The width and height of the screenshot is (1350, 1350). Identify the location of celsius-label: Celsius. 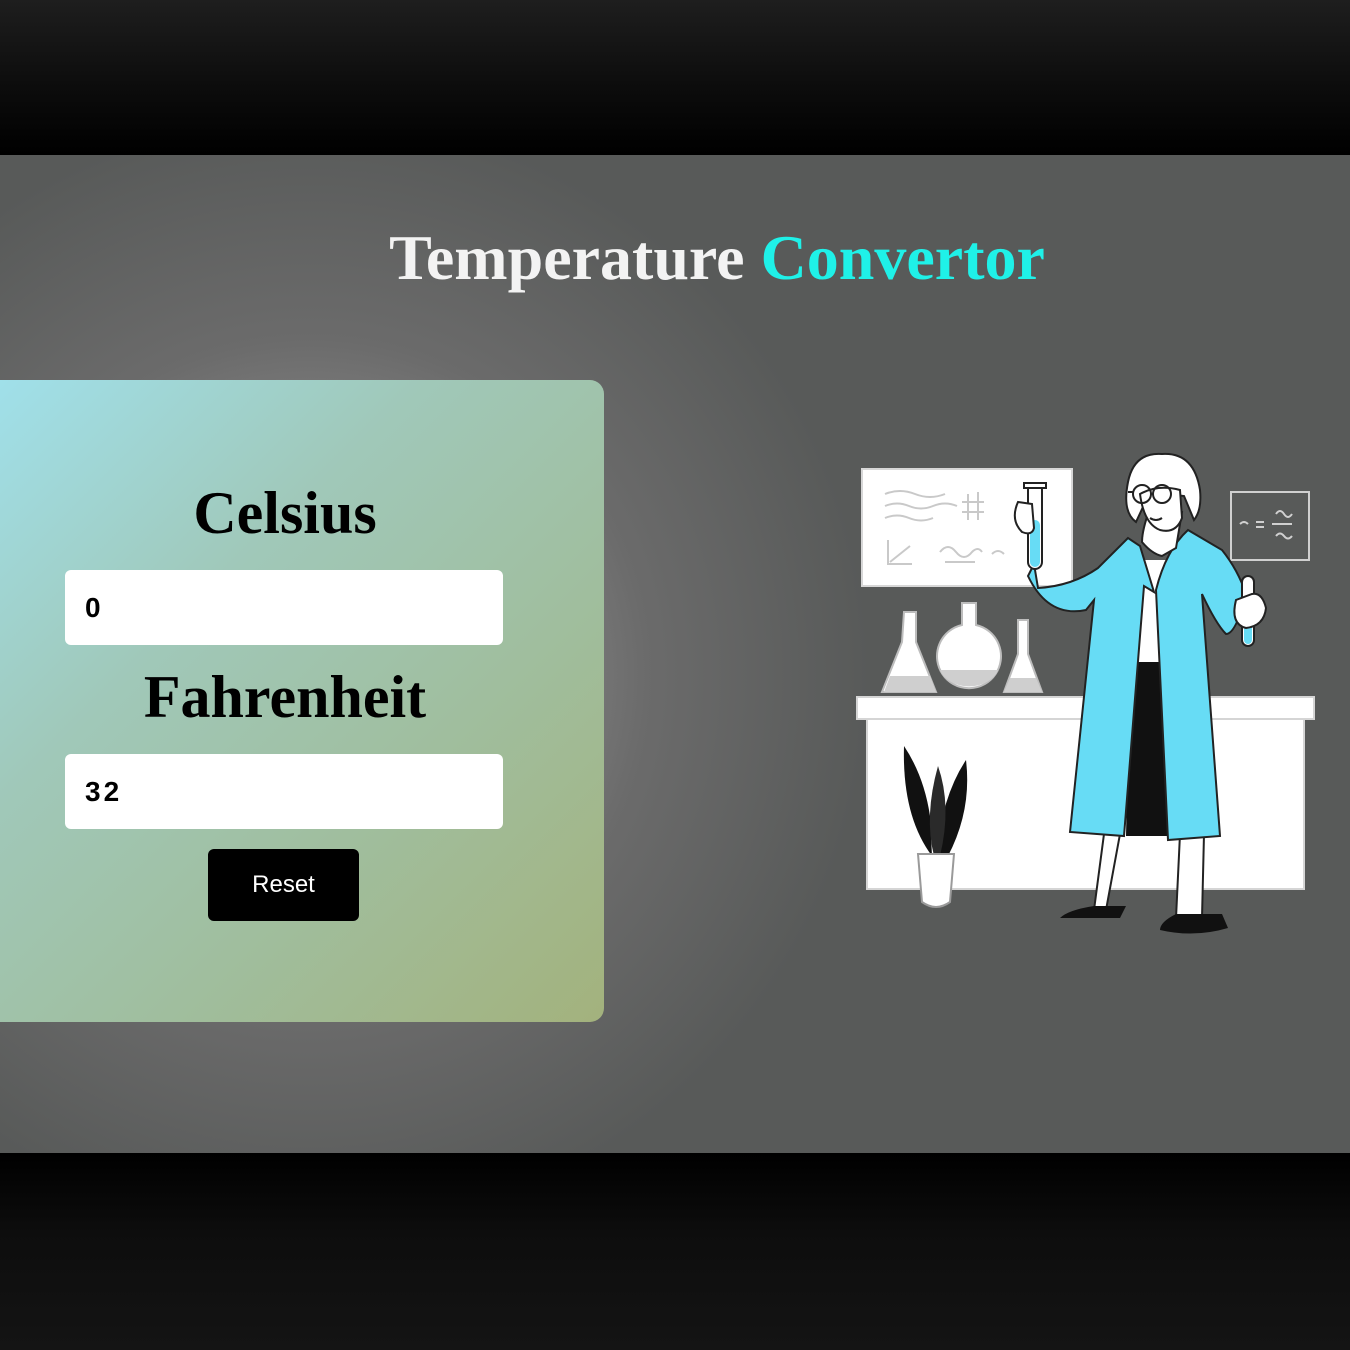
(285, 513).